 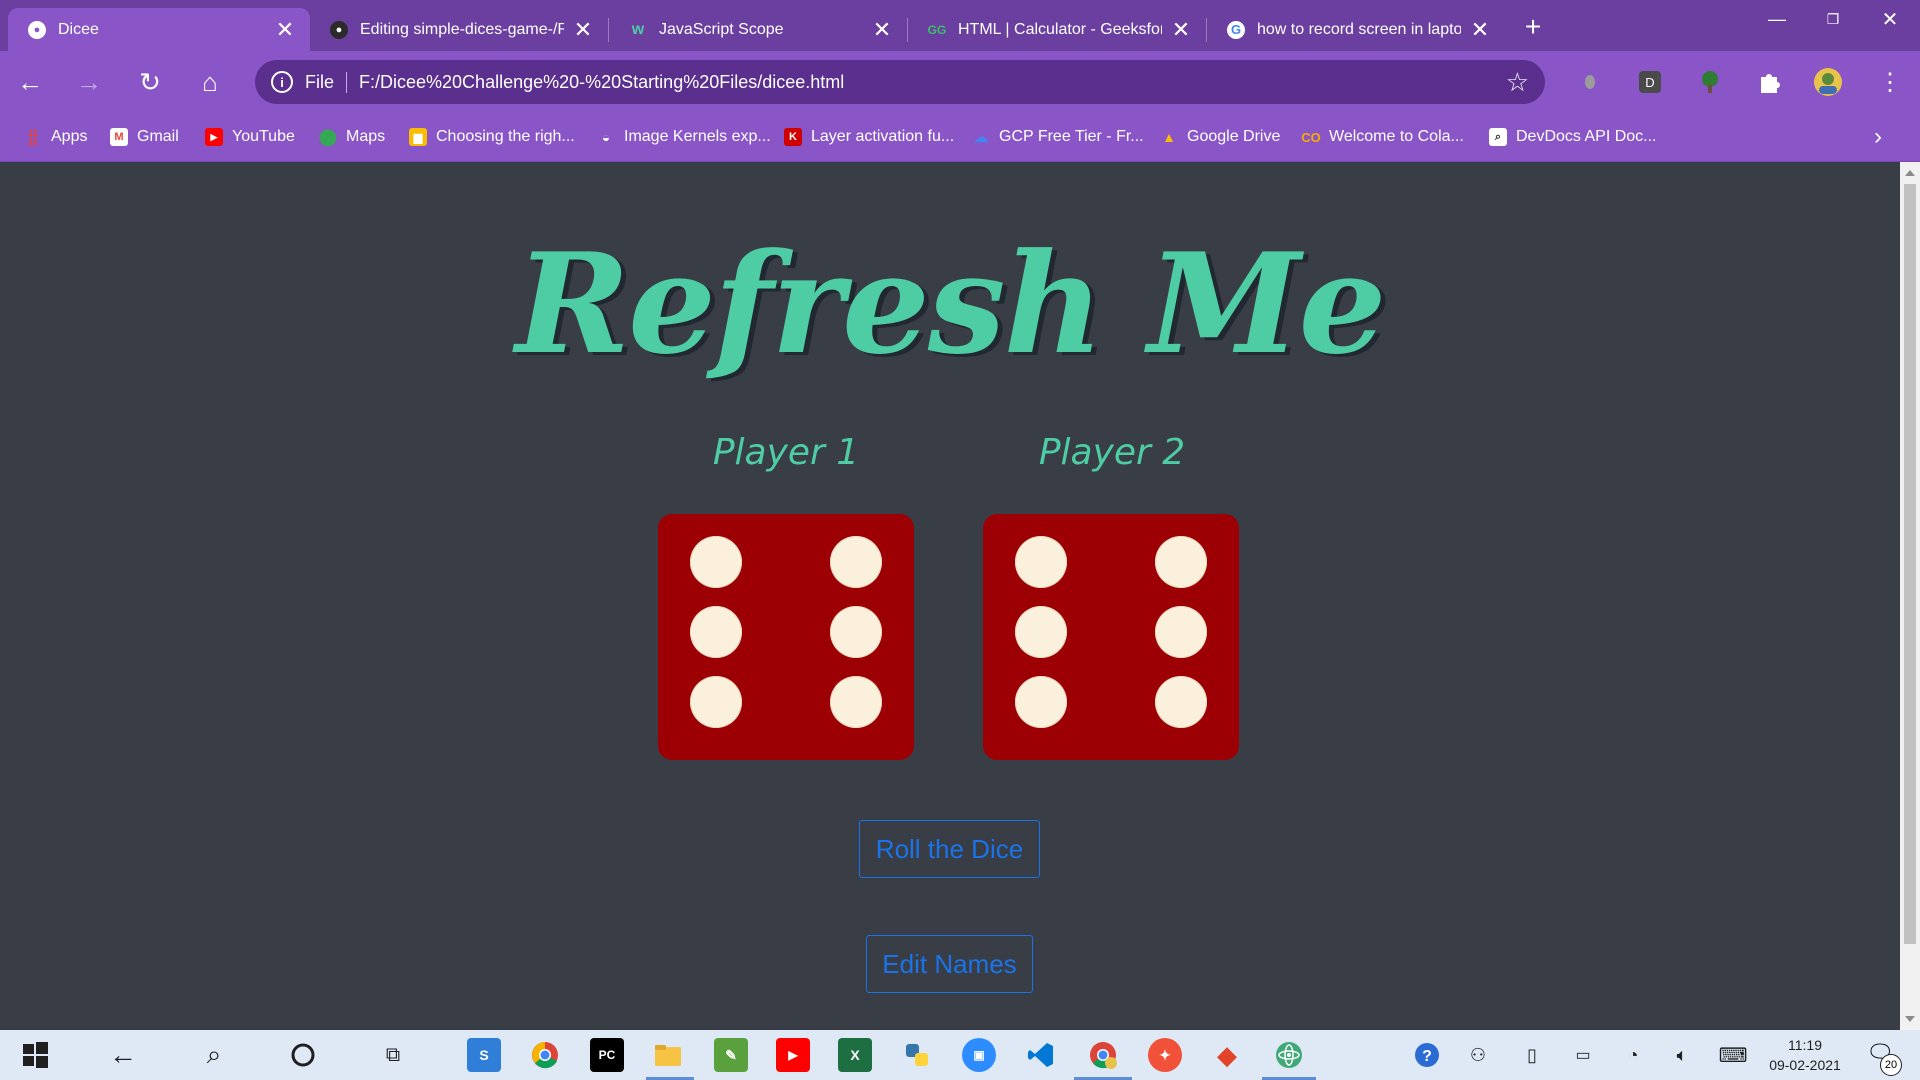 What do you see at coordinates (89, 82) in the screenshot?
I see `forward-button: →` at bounding box center [89, 82].